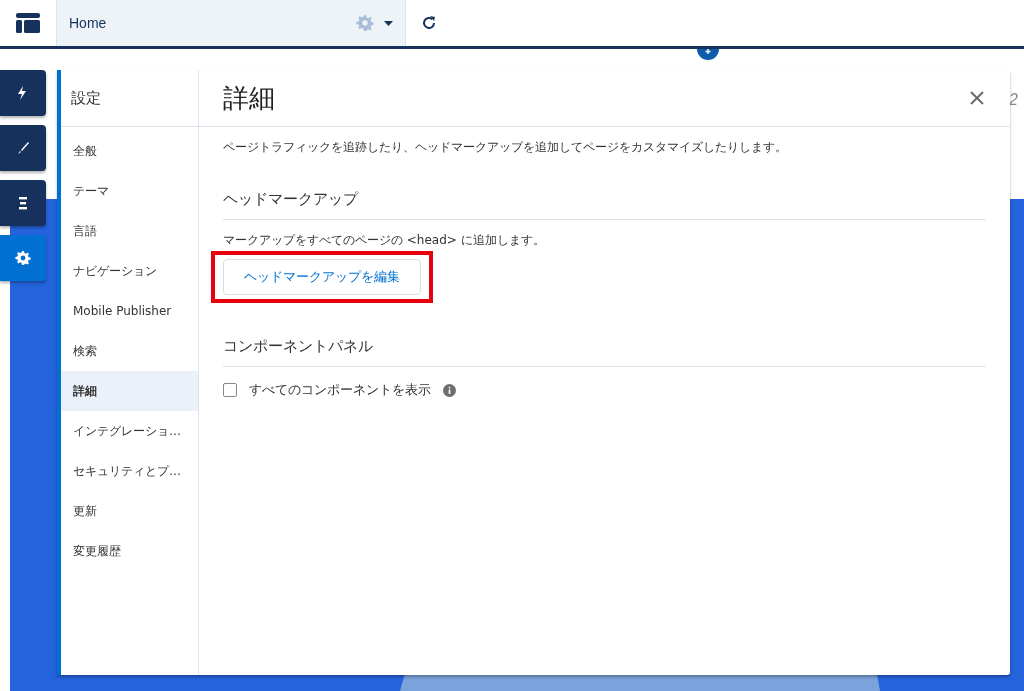 This screenshot has width=1024, height=691. Describe the element at coordinates (384, 240) in the screenshot. I see `help-text: マークアップをすべてのページの <head> に追加します。` at that location.